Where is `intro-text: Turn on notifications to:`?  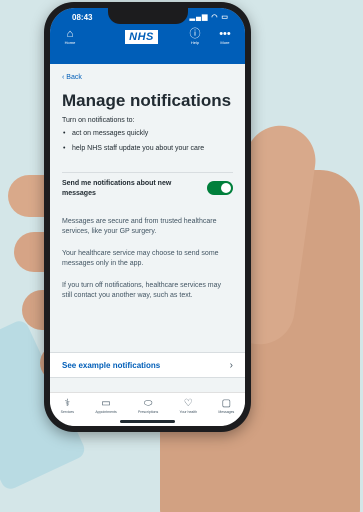 intro-text: Turn on notifications to: is located at coordinates (98, 120).